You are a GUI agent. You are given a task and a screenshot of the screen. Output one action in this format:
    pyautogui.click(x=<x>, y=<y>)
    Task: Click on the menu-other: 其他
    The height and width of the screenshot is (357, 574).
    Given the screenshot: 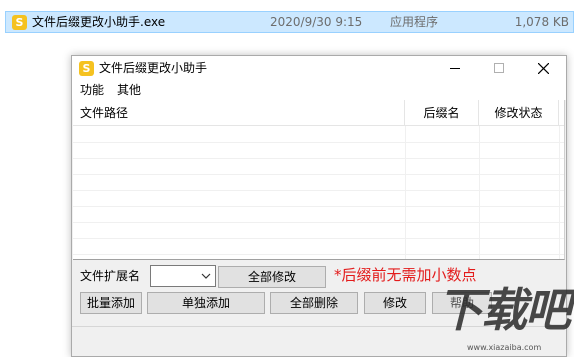 What is the action you would take?
    pyautogui.click(x=129, y=90)
    